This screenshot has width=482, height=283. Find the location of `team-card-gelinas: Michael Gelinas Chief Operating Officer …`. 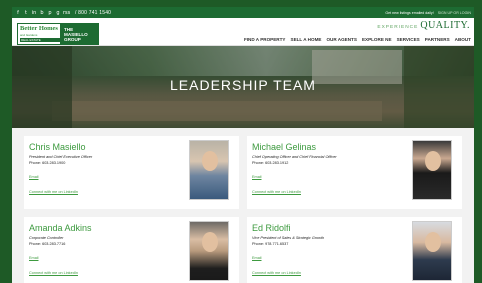

team-card-gelinas: Michael Gelinas Chief Operating Officer … is located at coordinates (354, 172).